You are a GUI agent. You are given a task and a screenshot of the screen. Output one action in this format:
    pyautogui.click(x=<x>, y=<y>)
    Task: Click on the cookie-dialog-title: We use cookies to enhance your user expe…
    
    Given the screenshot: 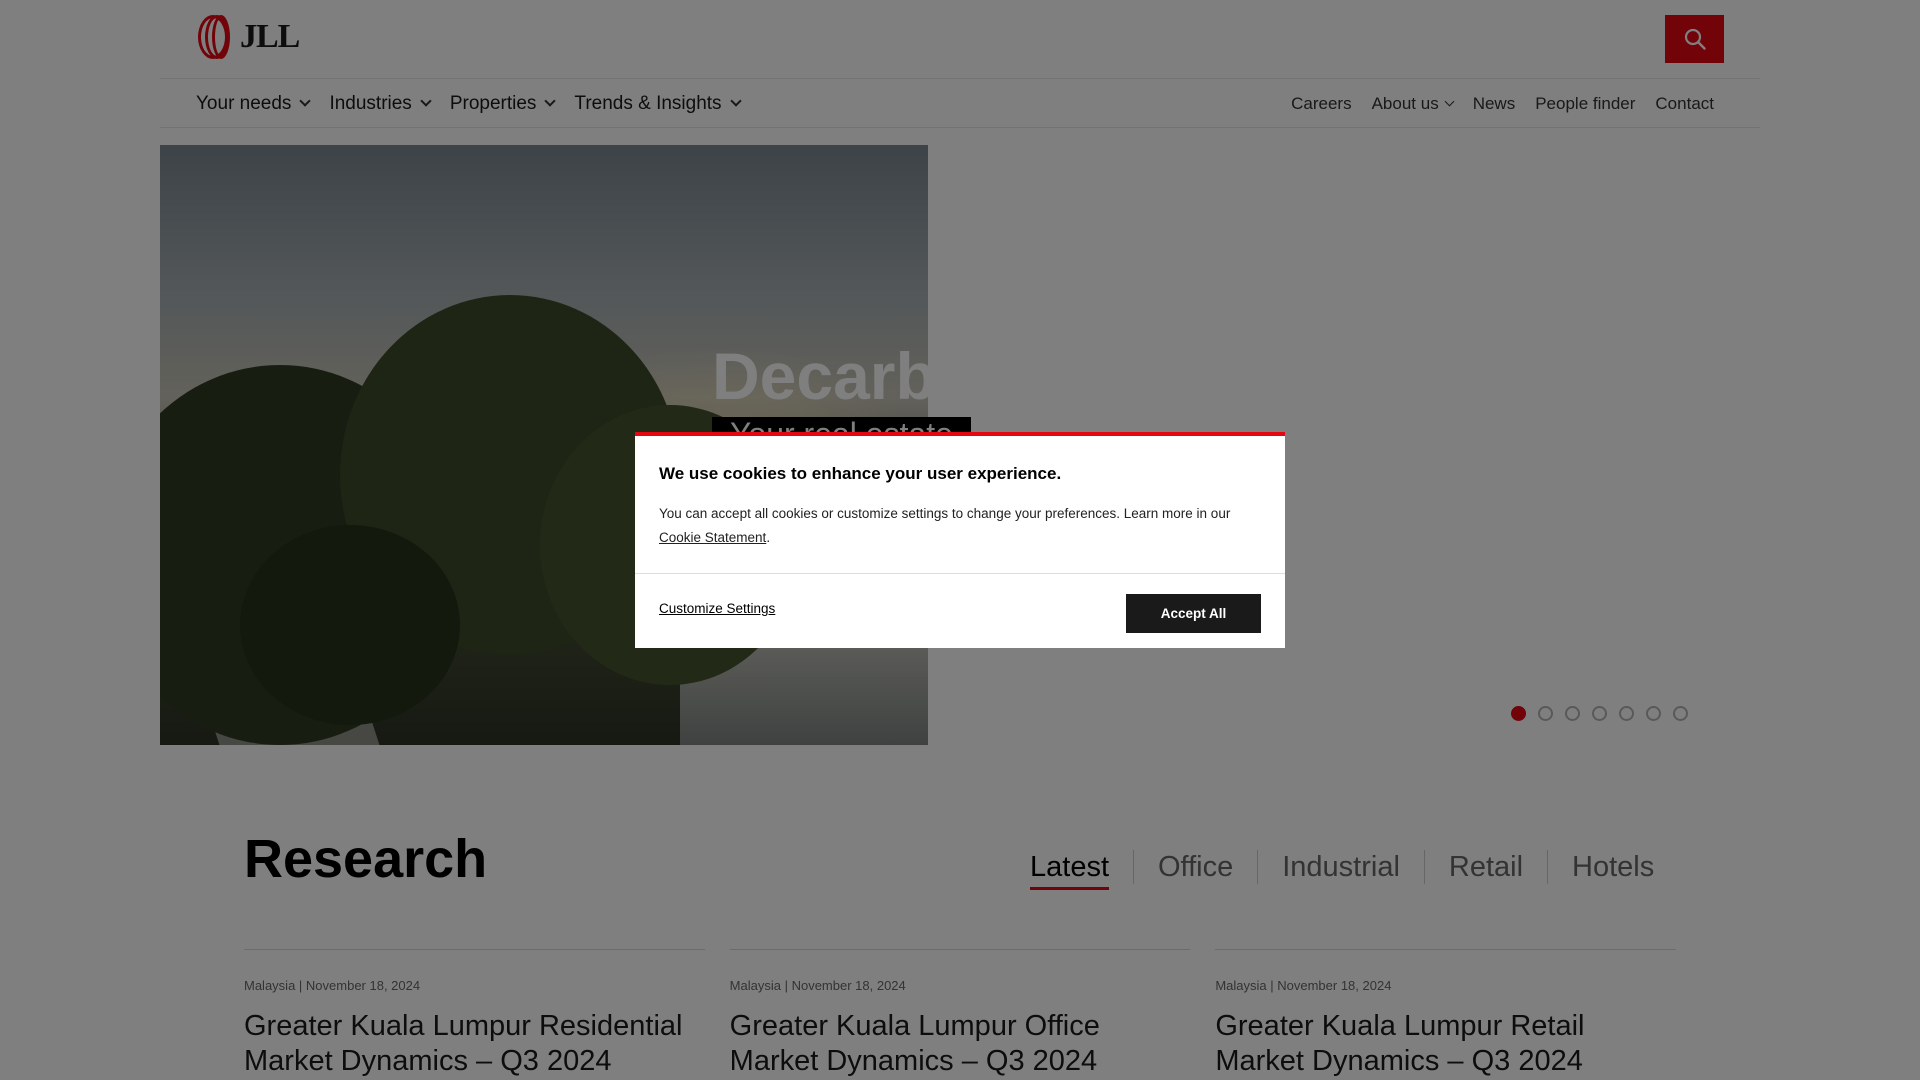 What is the action you would take?
    pyautogui.click(x=860, y=473)
    